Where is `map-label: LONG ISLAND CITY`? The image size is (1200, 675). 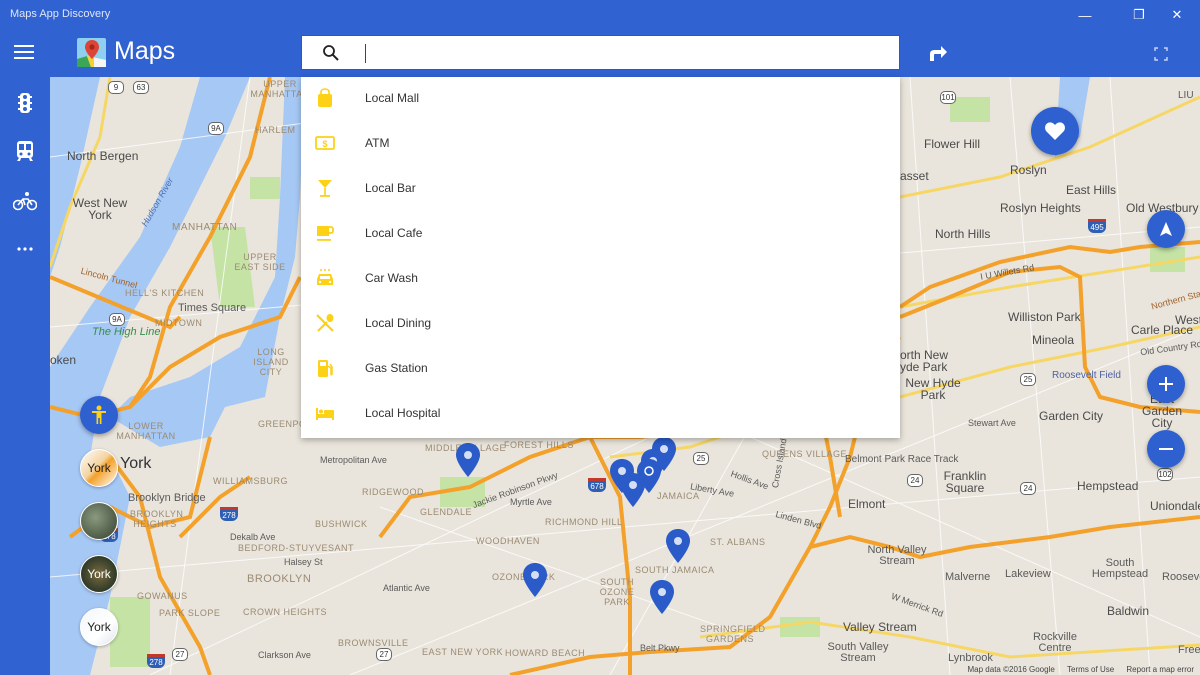
map-label: LONG ISLAND CITY is located at coordinates (271, 362).